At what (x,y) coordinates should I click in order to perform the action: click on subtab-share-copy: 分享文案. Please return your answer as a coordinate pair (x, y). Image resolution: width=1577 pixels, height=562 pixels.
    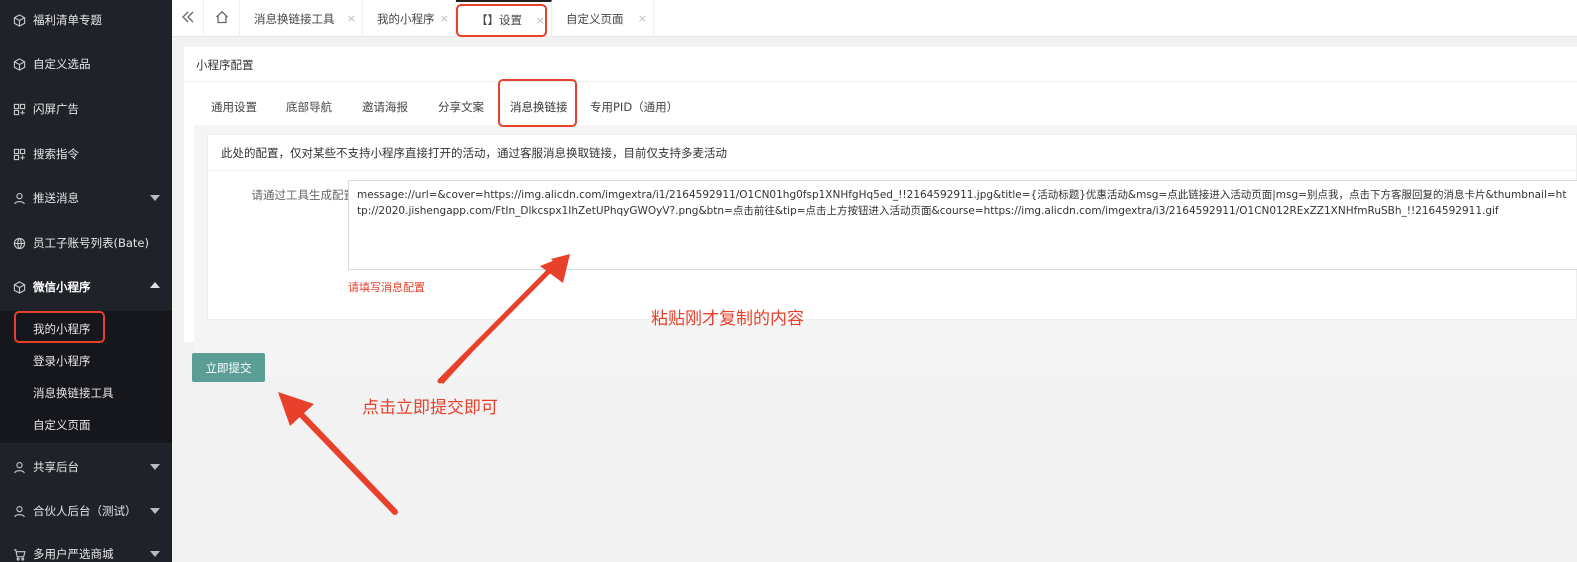
    Looking at the image, I should click on (461, 107).